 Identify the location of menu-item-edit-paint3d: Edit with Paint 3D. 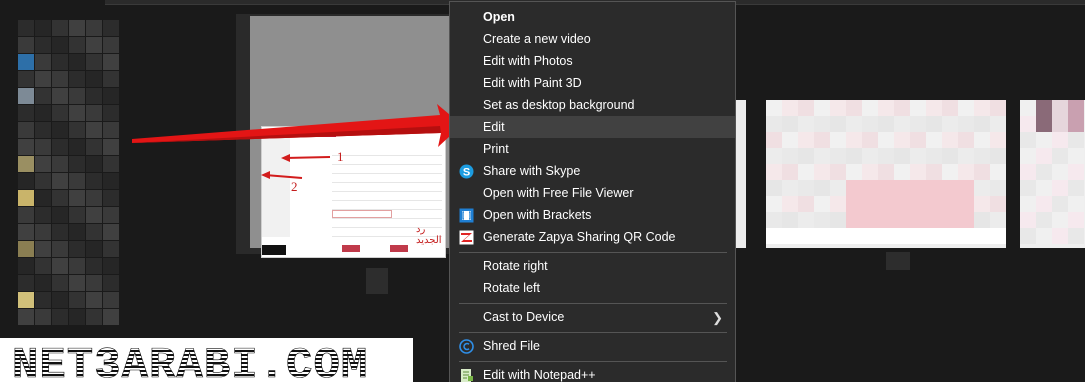
(592, 83).